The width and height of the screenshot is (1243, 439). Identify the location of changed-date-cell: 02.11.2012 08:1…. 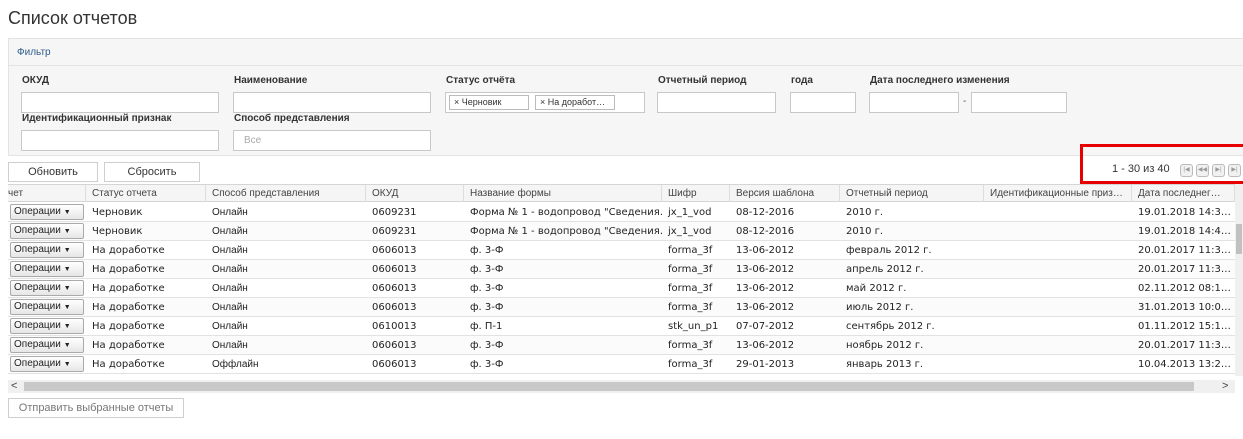
(1184, 288).